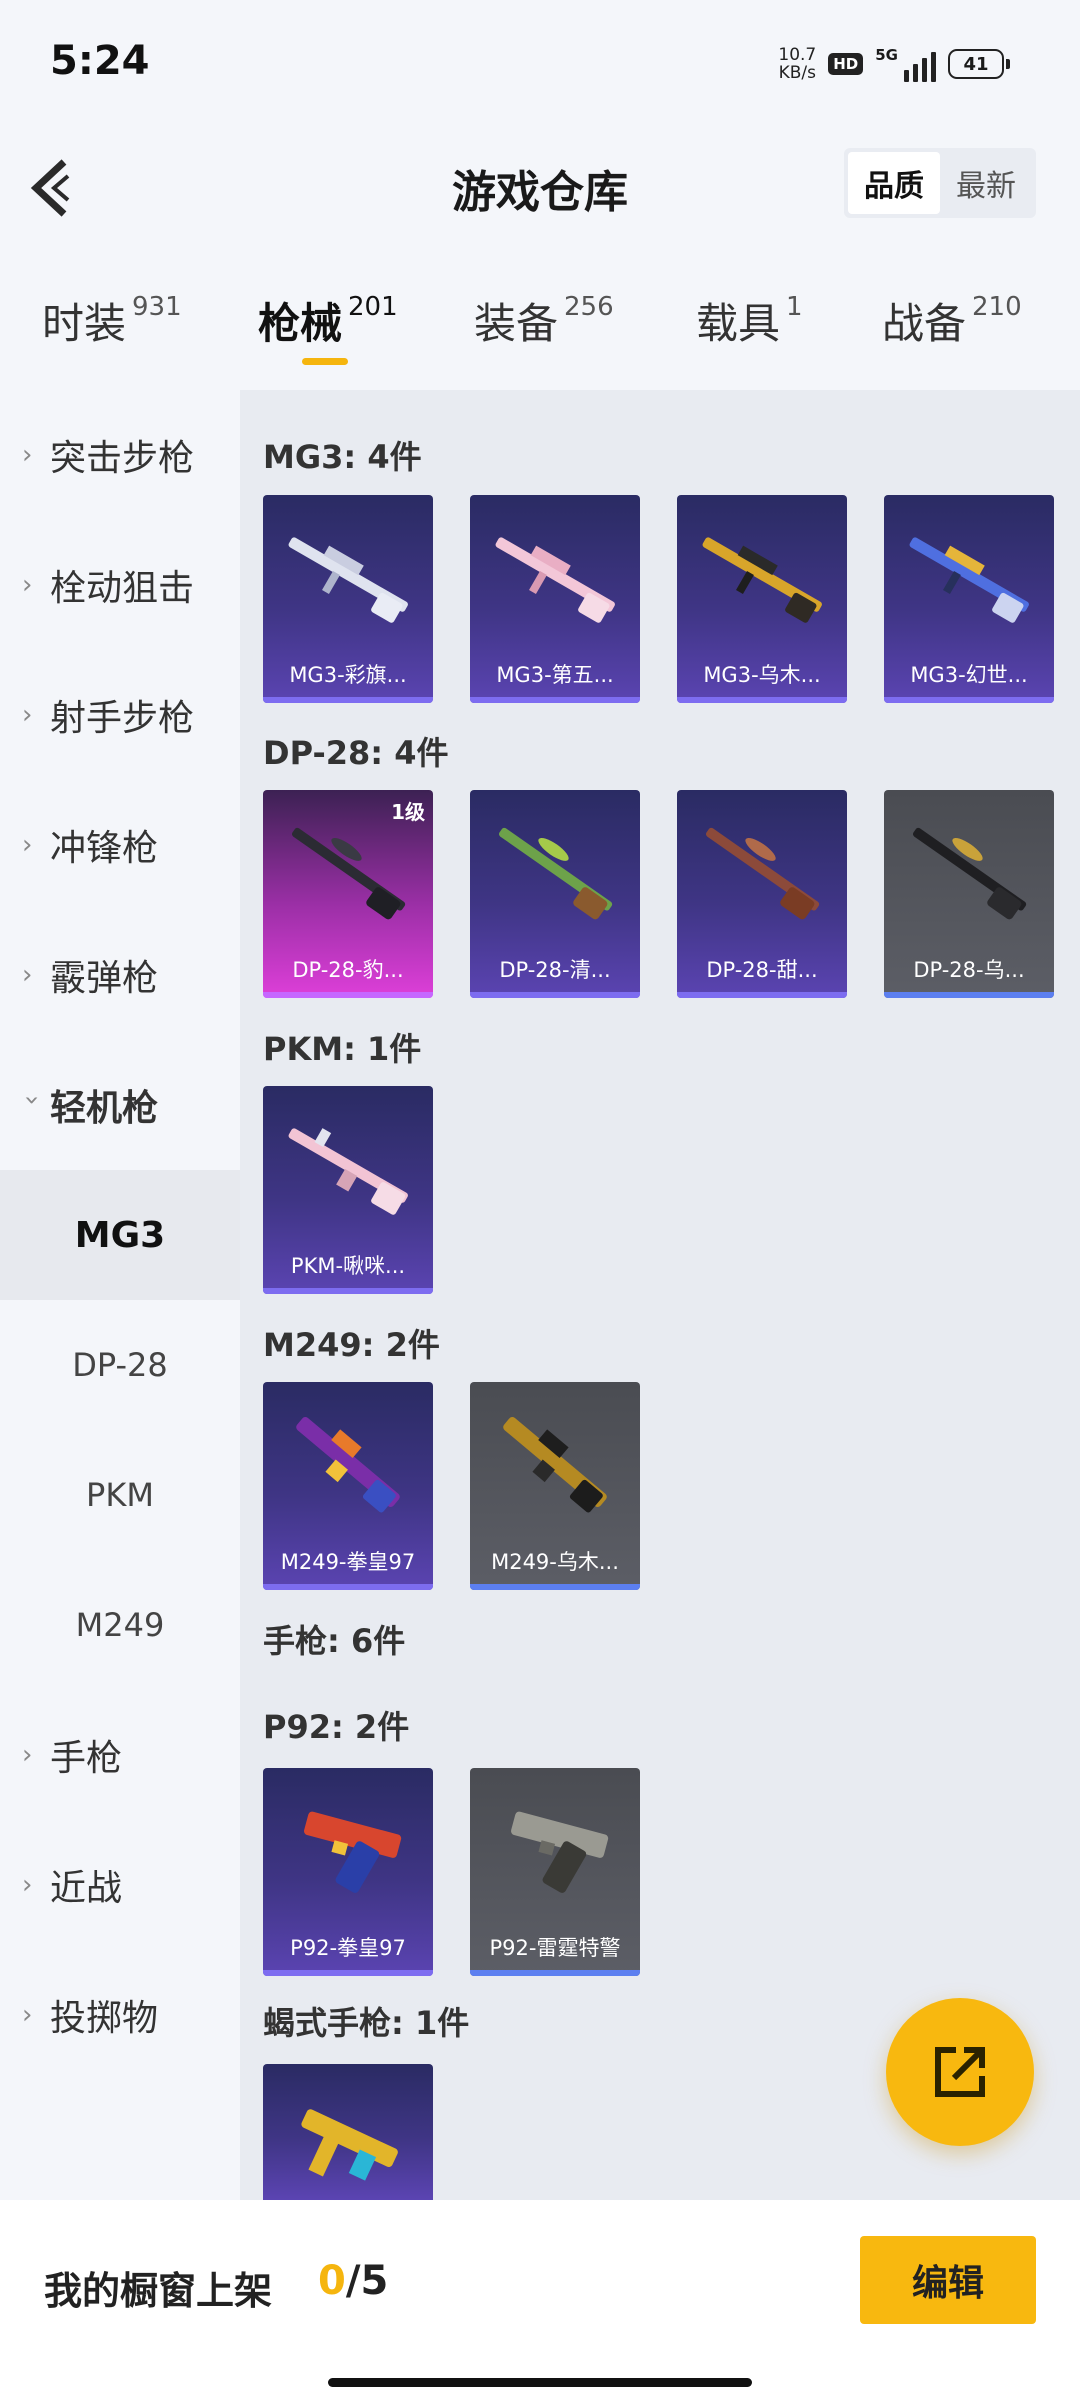  What do you see at coordinates (738, 323) in the screenshot?
I see `tab-label: 载具` at bounding box center [738, 323].